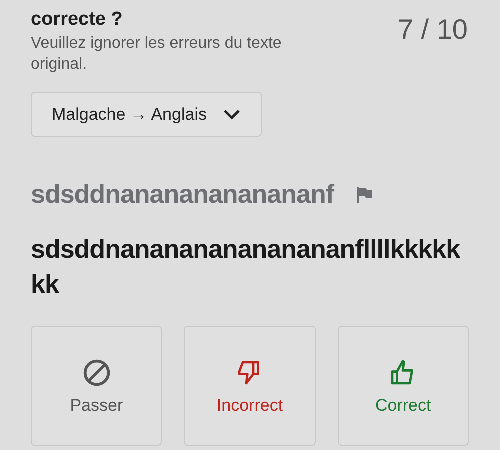 This screenshot has height=450, width=500. Describe the element at coordinates (246, 267) in the screenshot. I see `translation-text: sdsddnananananananananfllllkkkkkkk` at that location.